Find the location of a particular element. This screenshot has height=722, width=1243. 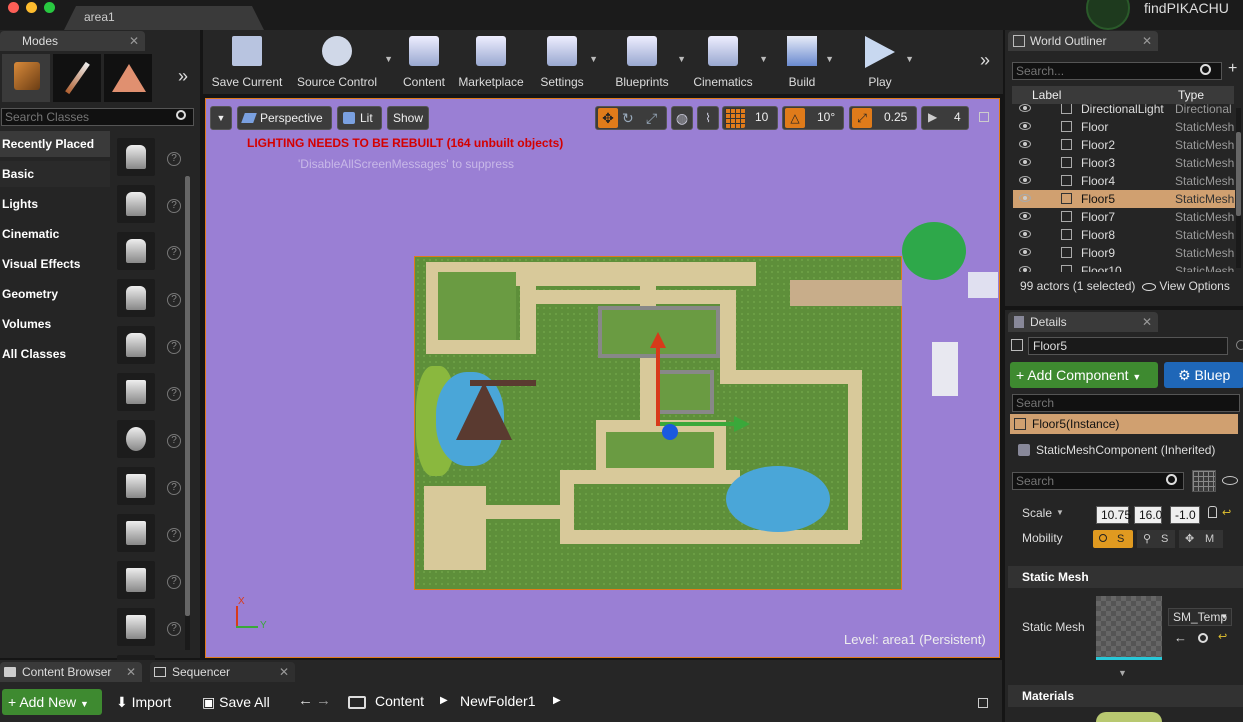

lock-icon is located at coordinates (983, 703).